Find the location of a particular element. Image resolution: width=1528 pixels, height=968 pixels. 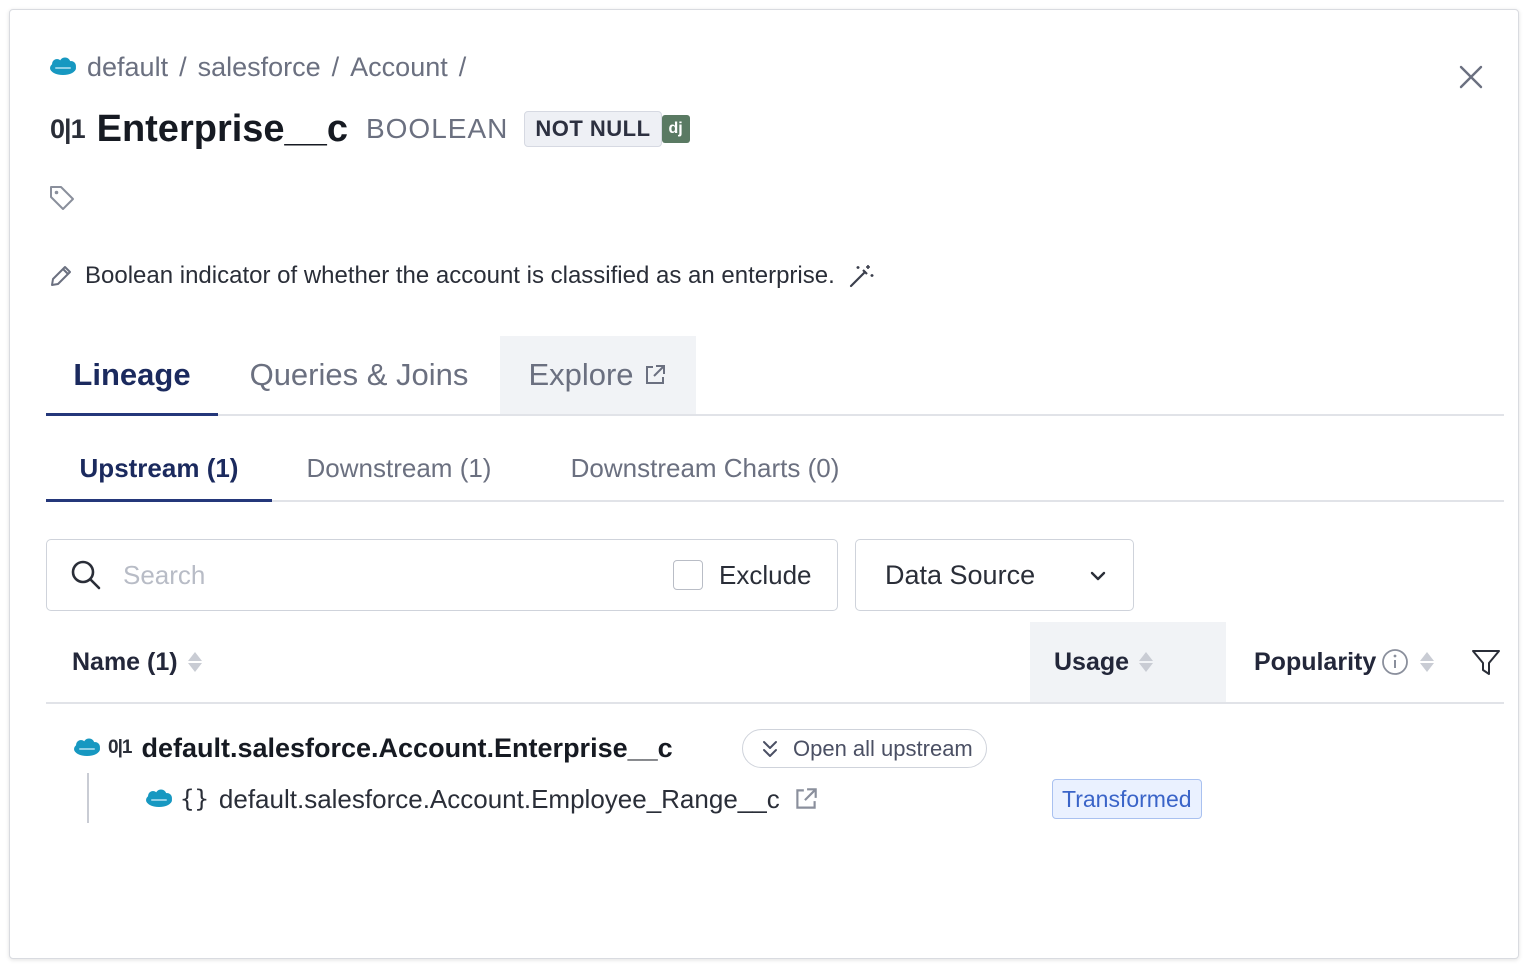

object-type-icon: {} is located at coordinates (194, 799).